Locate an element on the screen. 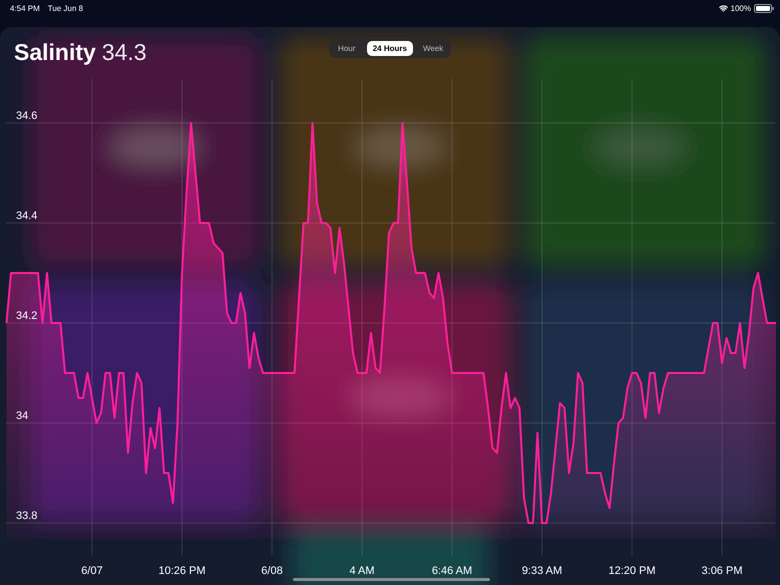 This screenshot has height=585, width=780. x-axis-label: 6:46 AM is located at coordinates (452, 571).